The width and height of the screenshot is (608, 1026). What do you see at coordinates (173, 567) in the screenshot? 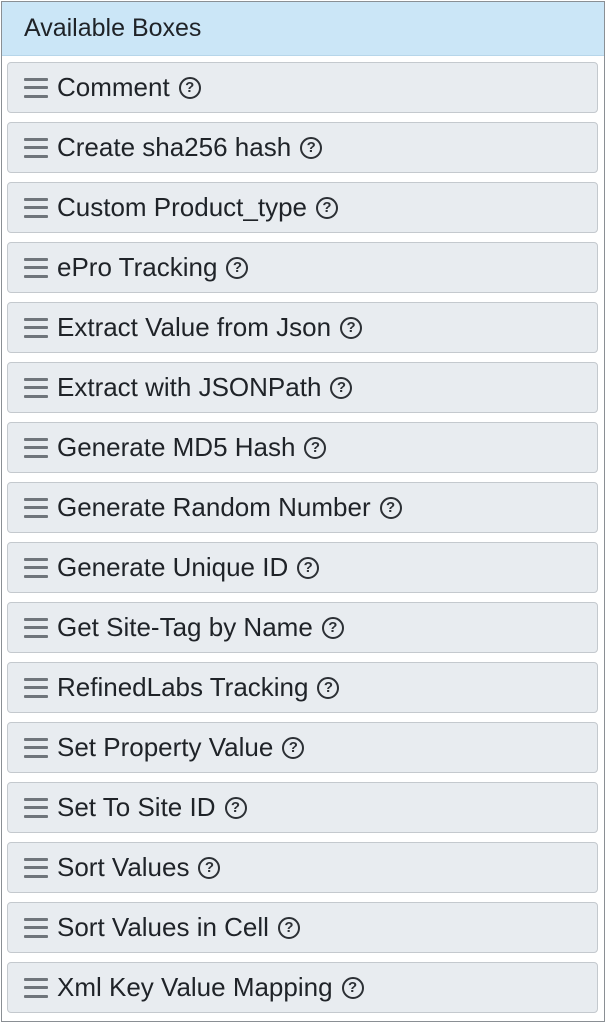
I see `box-label: Generate Unique ID` at bounding box center [173, 567].